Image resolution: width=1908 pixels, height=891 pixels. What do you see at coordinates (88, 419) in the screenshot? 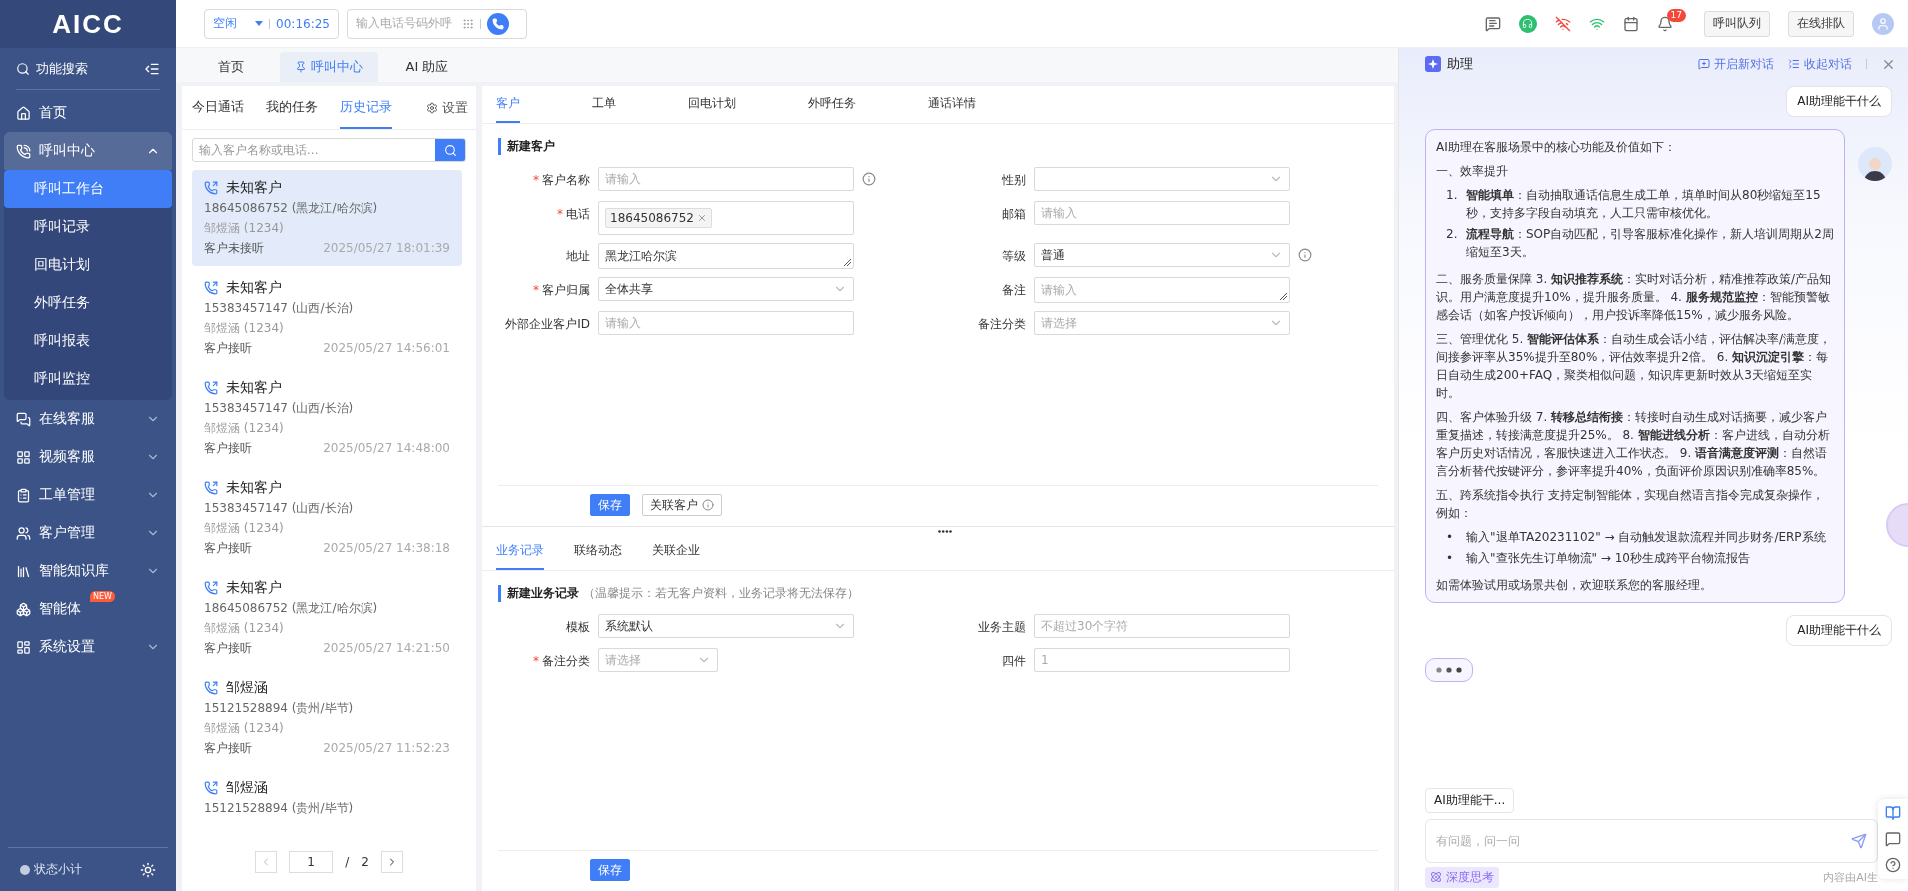
I see `nav-item: 在线客服` at bounding box center [88, 419].